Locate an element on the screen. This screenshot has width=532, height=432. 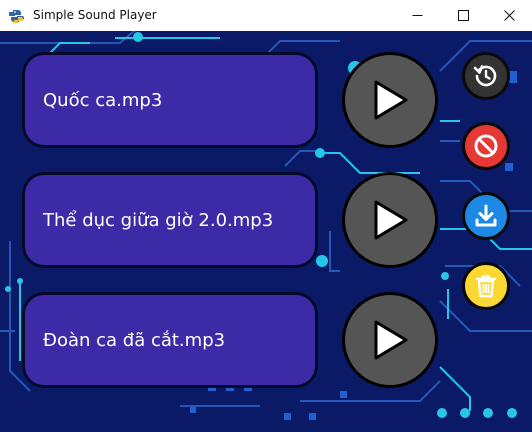
maximize-icon is located at coordinates (463, 15).